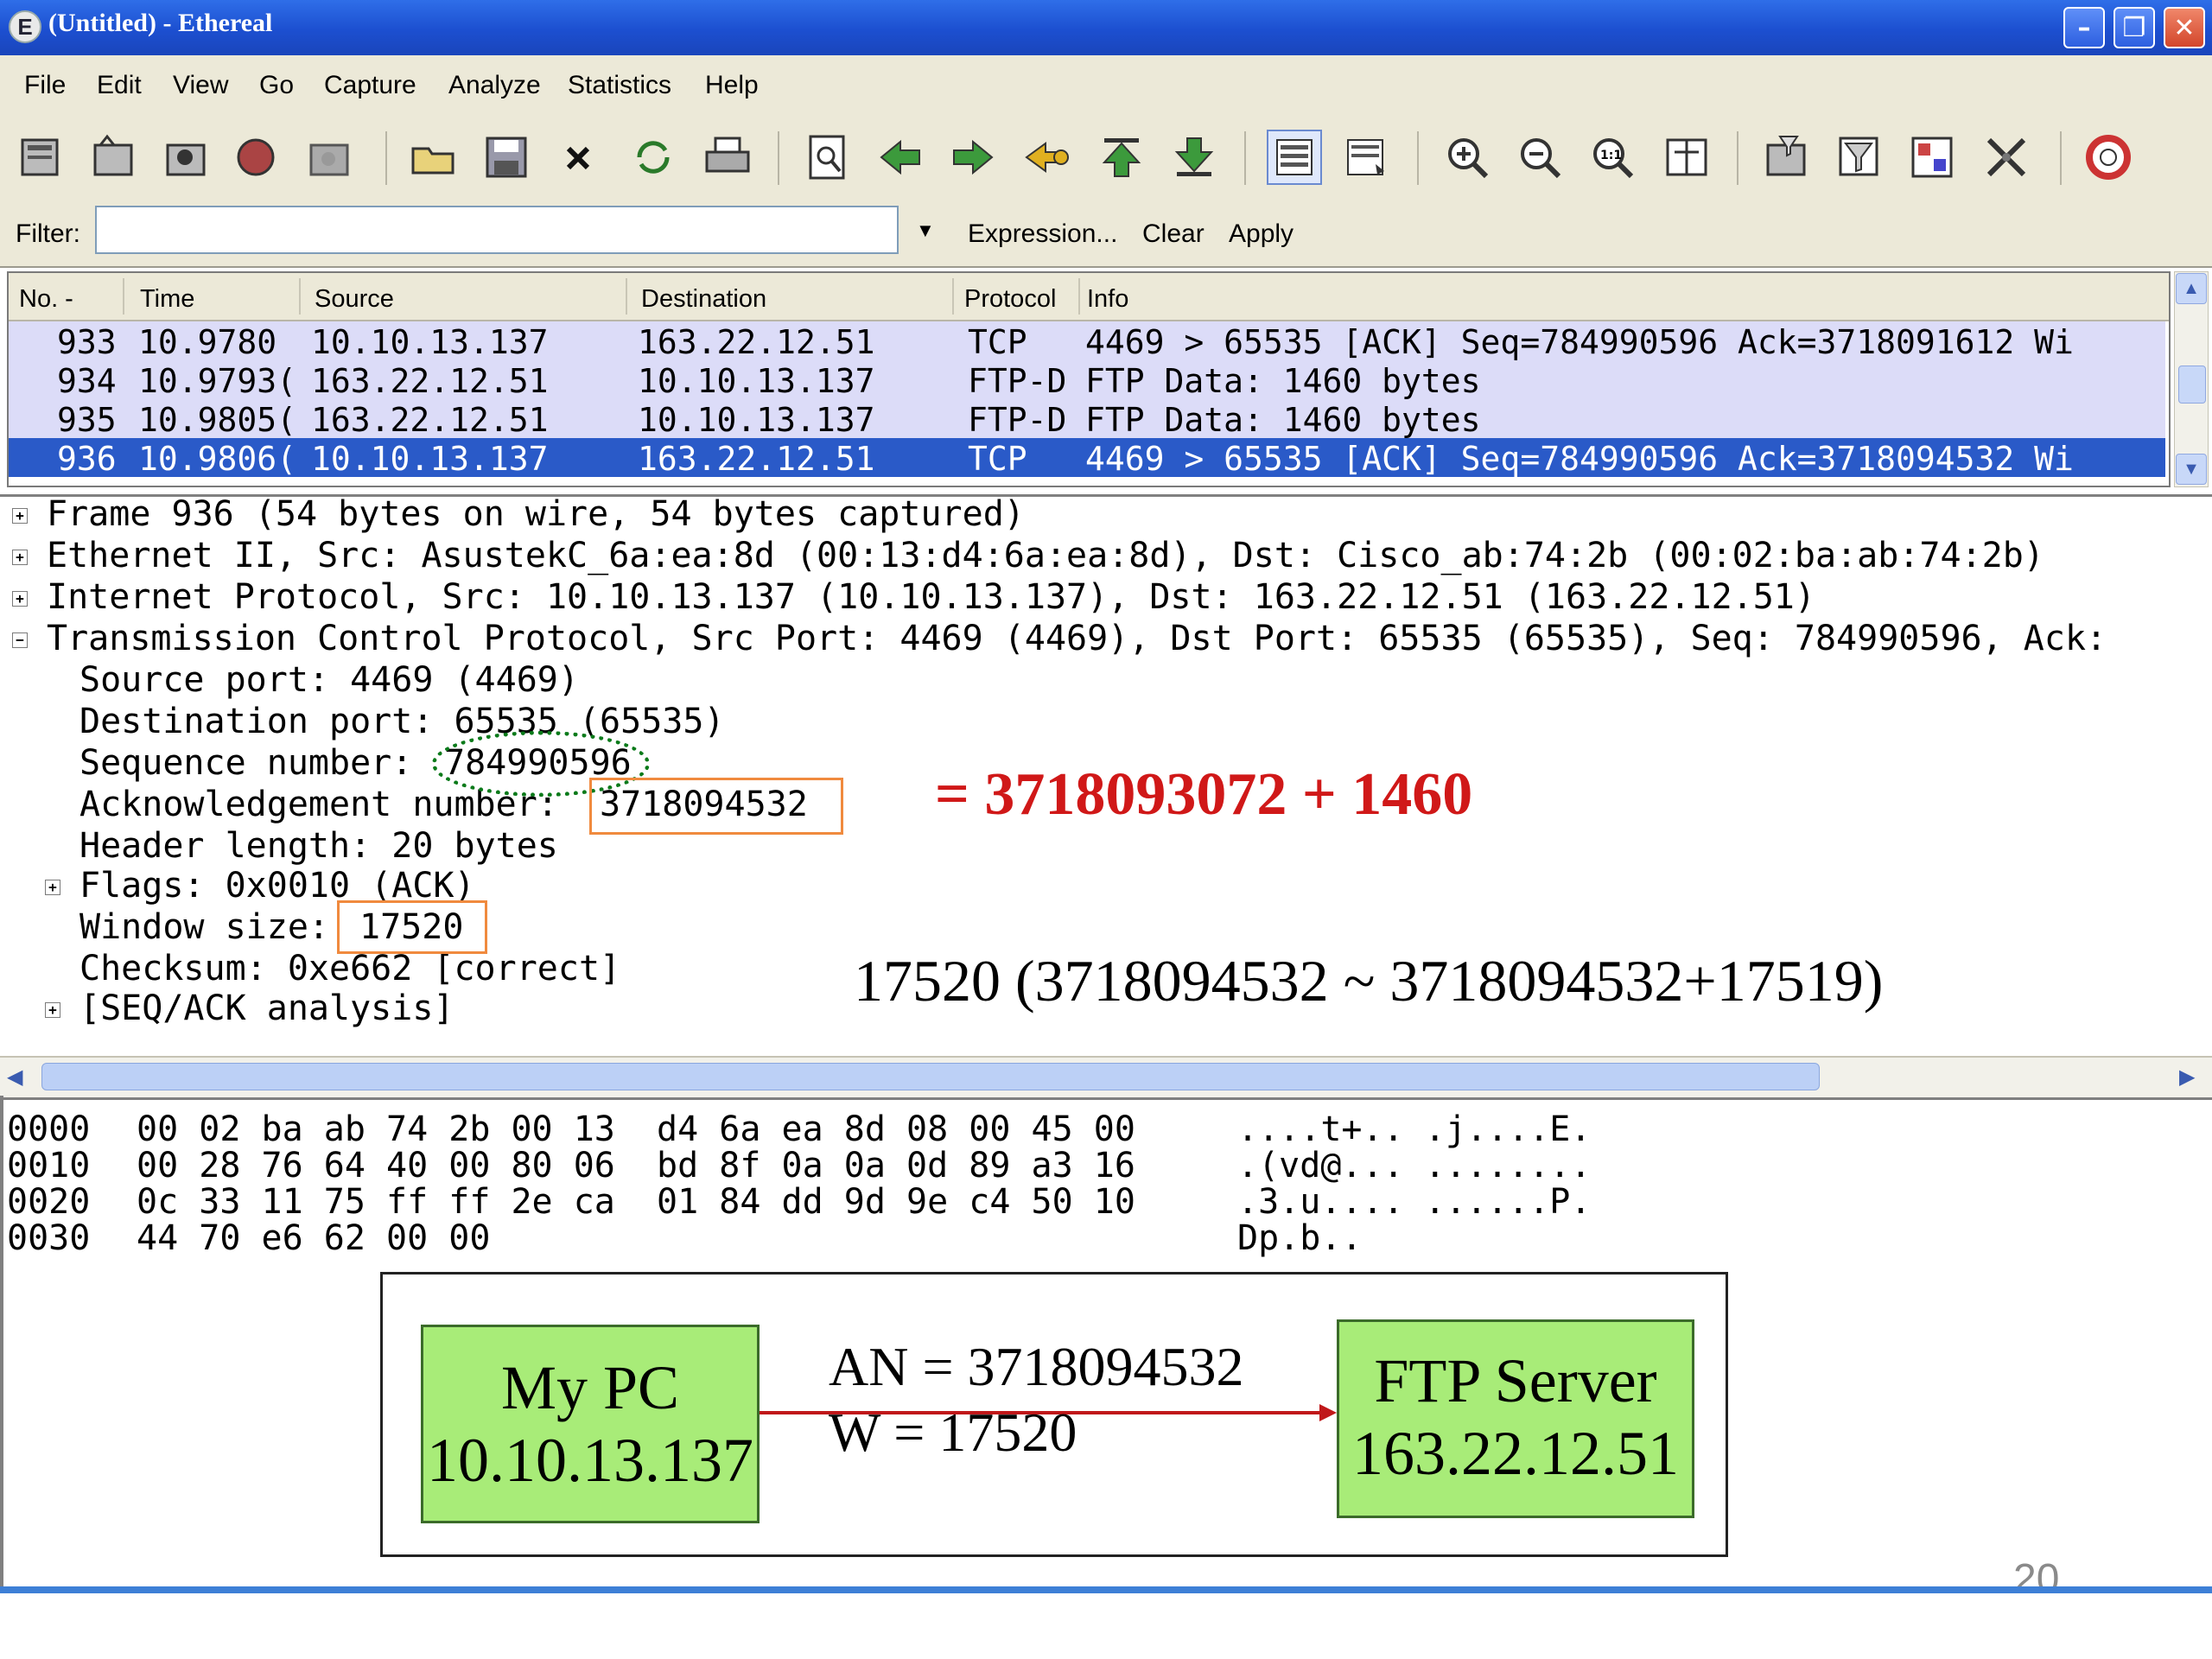 This screenshot has height=1659, width=2212. What do you see at coordinates (370, 85) in the screenshot?
I see `menu-capture: Capture` at bounding box center [370, 85].